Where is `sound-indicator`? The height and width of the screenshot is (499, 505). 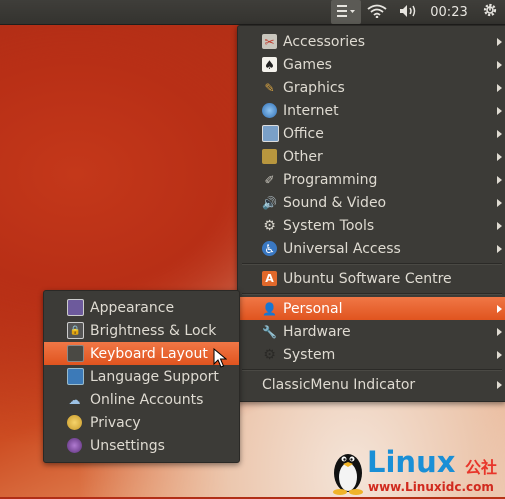 sound-indicator is located at coordinates (409, 12).